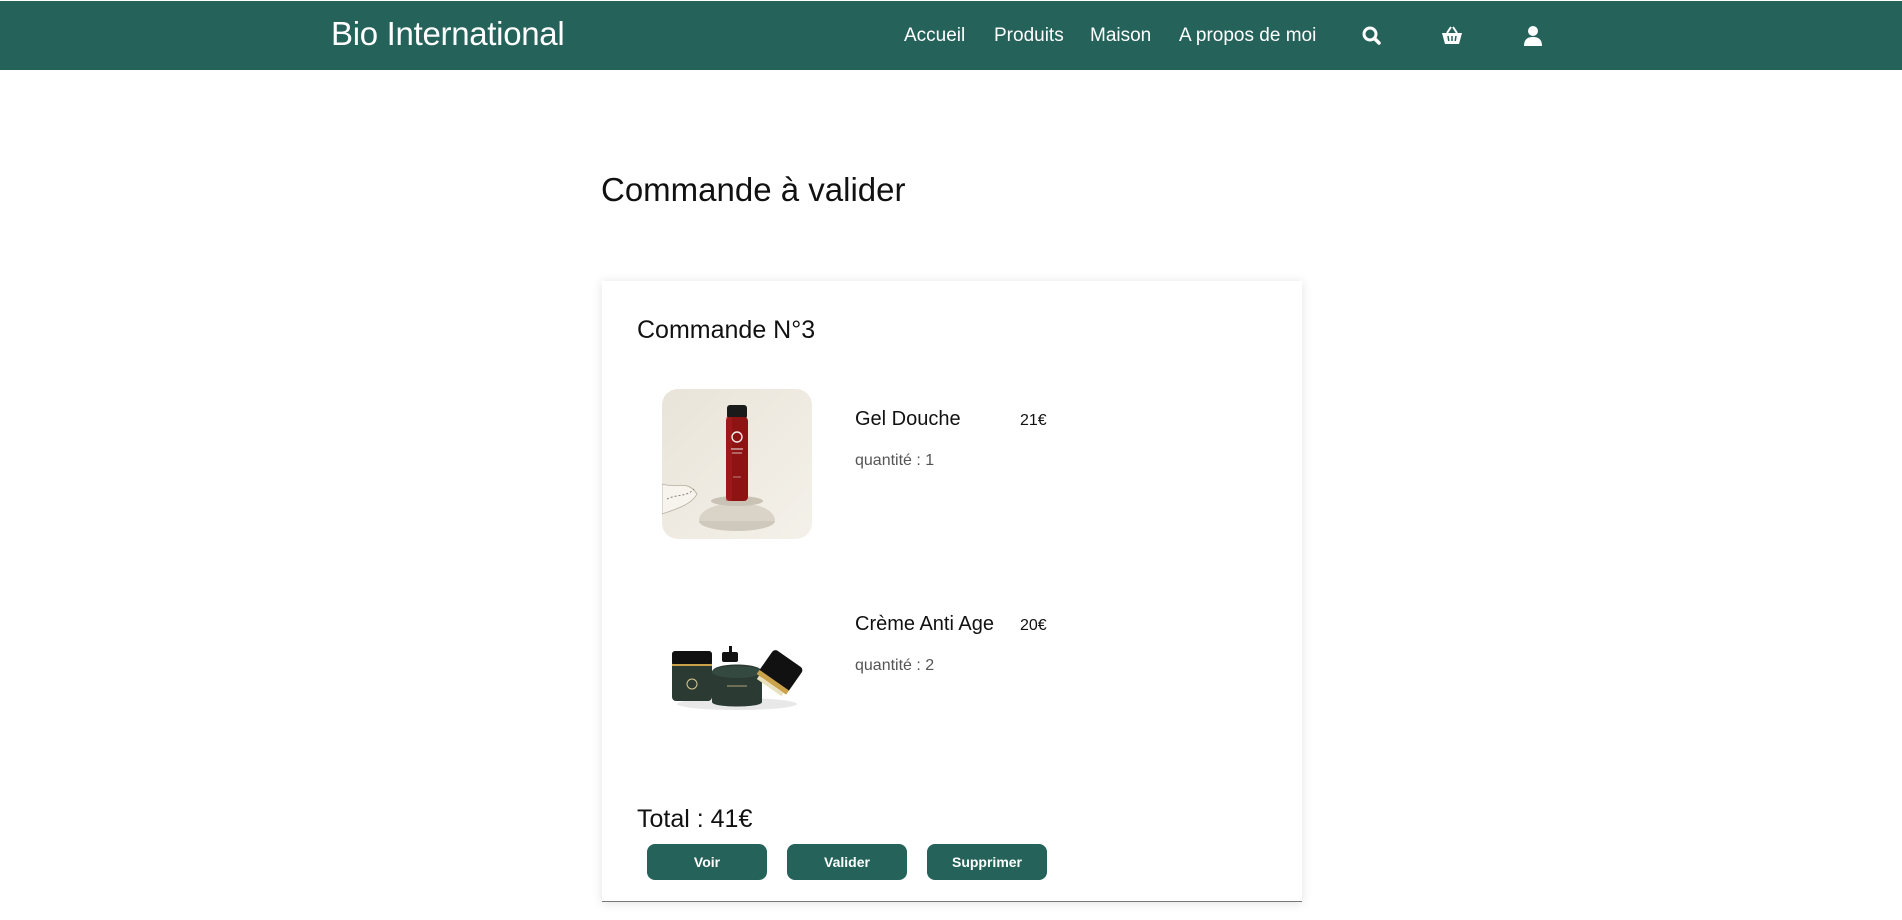 This screenshot has width=1902, height=920. I want to click on product-image-creme-anti-age, so click(737, 669).